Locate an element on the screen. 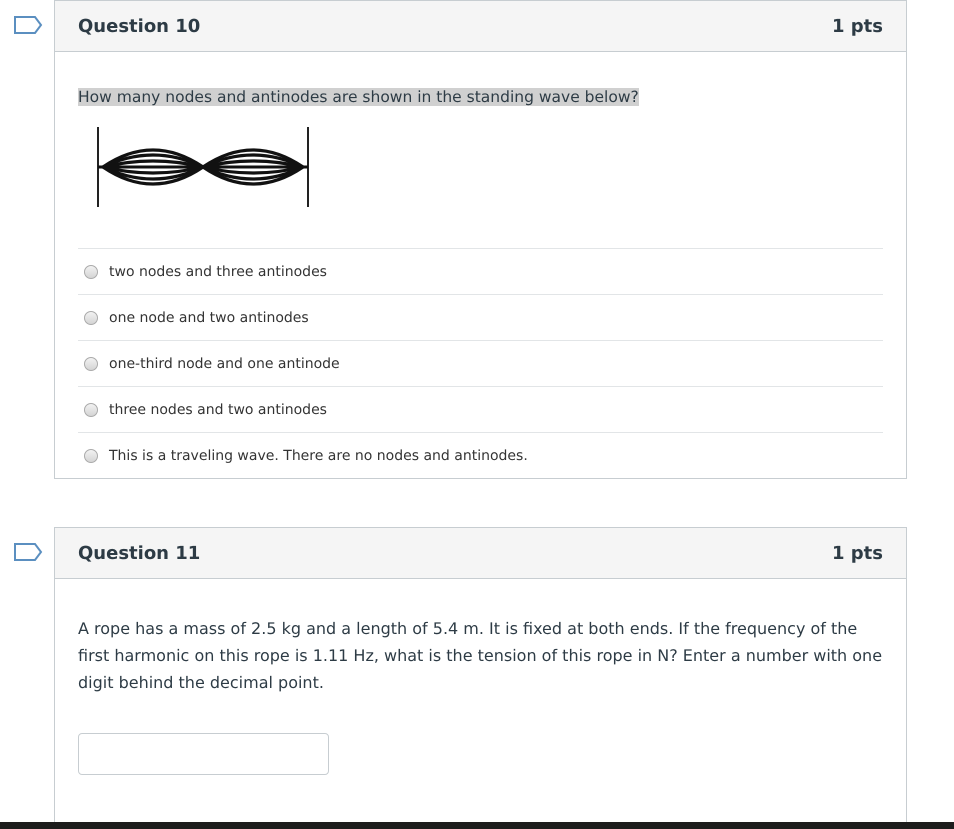  answer-option: two nodes and three antinodes is located at coordinates (480, 271).